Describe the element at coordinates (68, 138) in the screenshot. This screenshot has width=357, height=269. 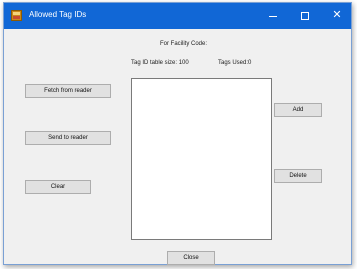
I see `send-to-reader-button: Send to reader` at that location.